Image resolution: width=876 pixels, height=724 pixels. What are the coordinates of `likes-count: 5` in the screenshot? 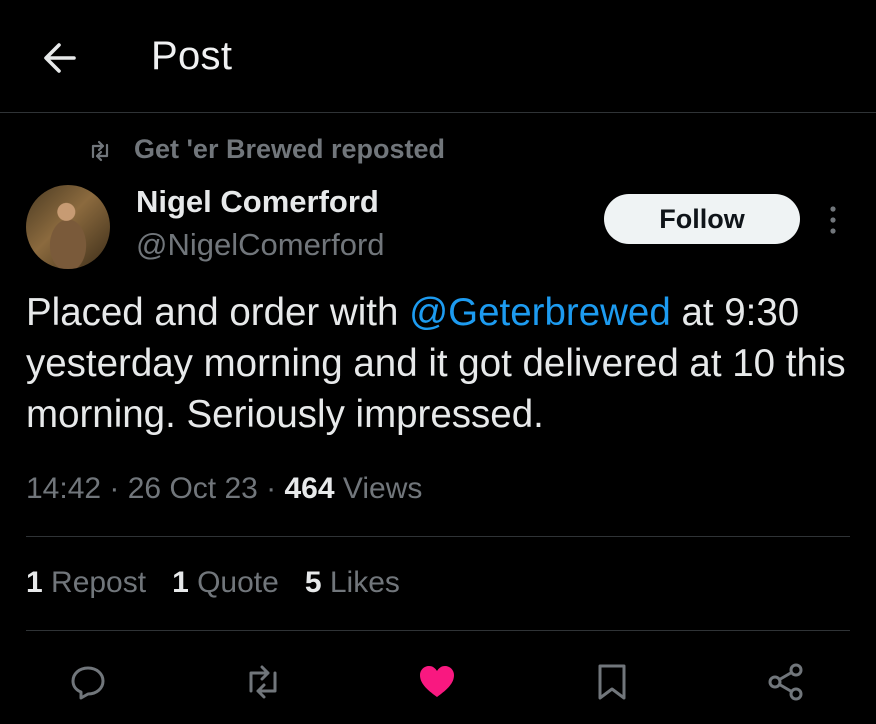 It's located at (313, 582).